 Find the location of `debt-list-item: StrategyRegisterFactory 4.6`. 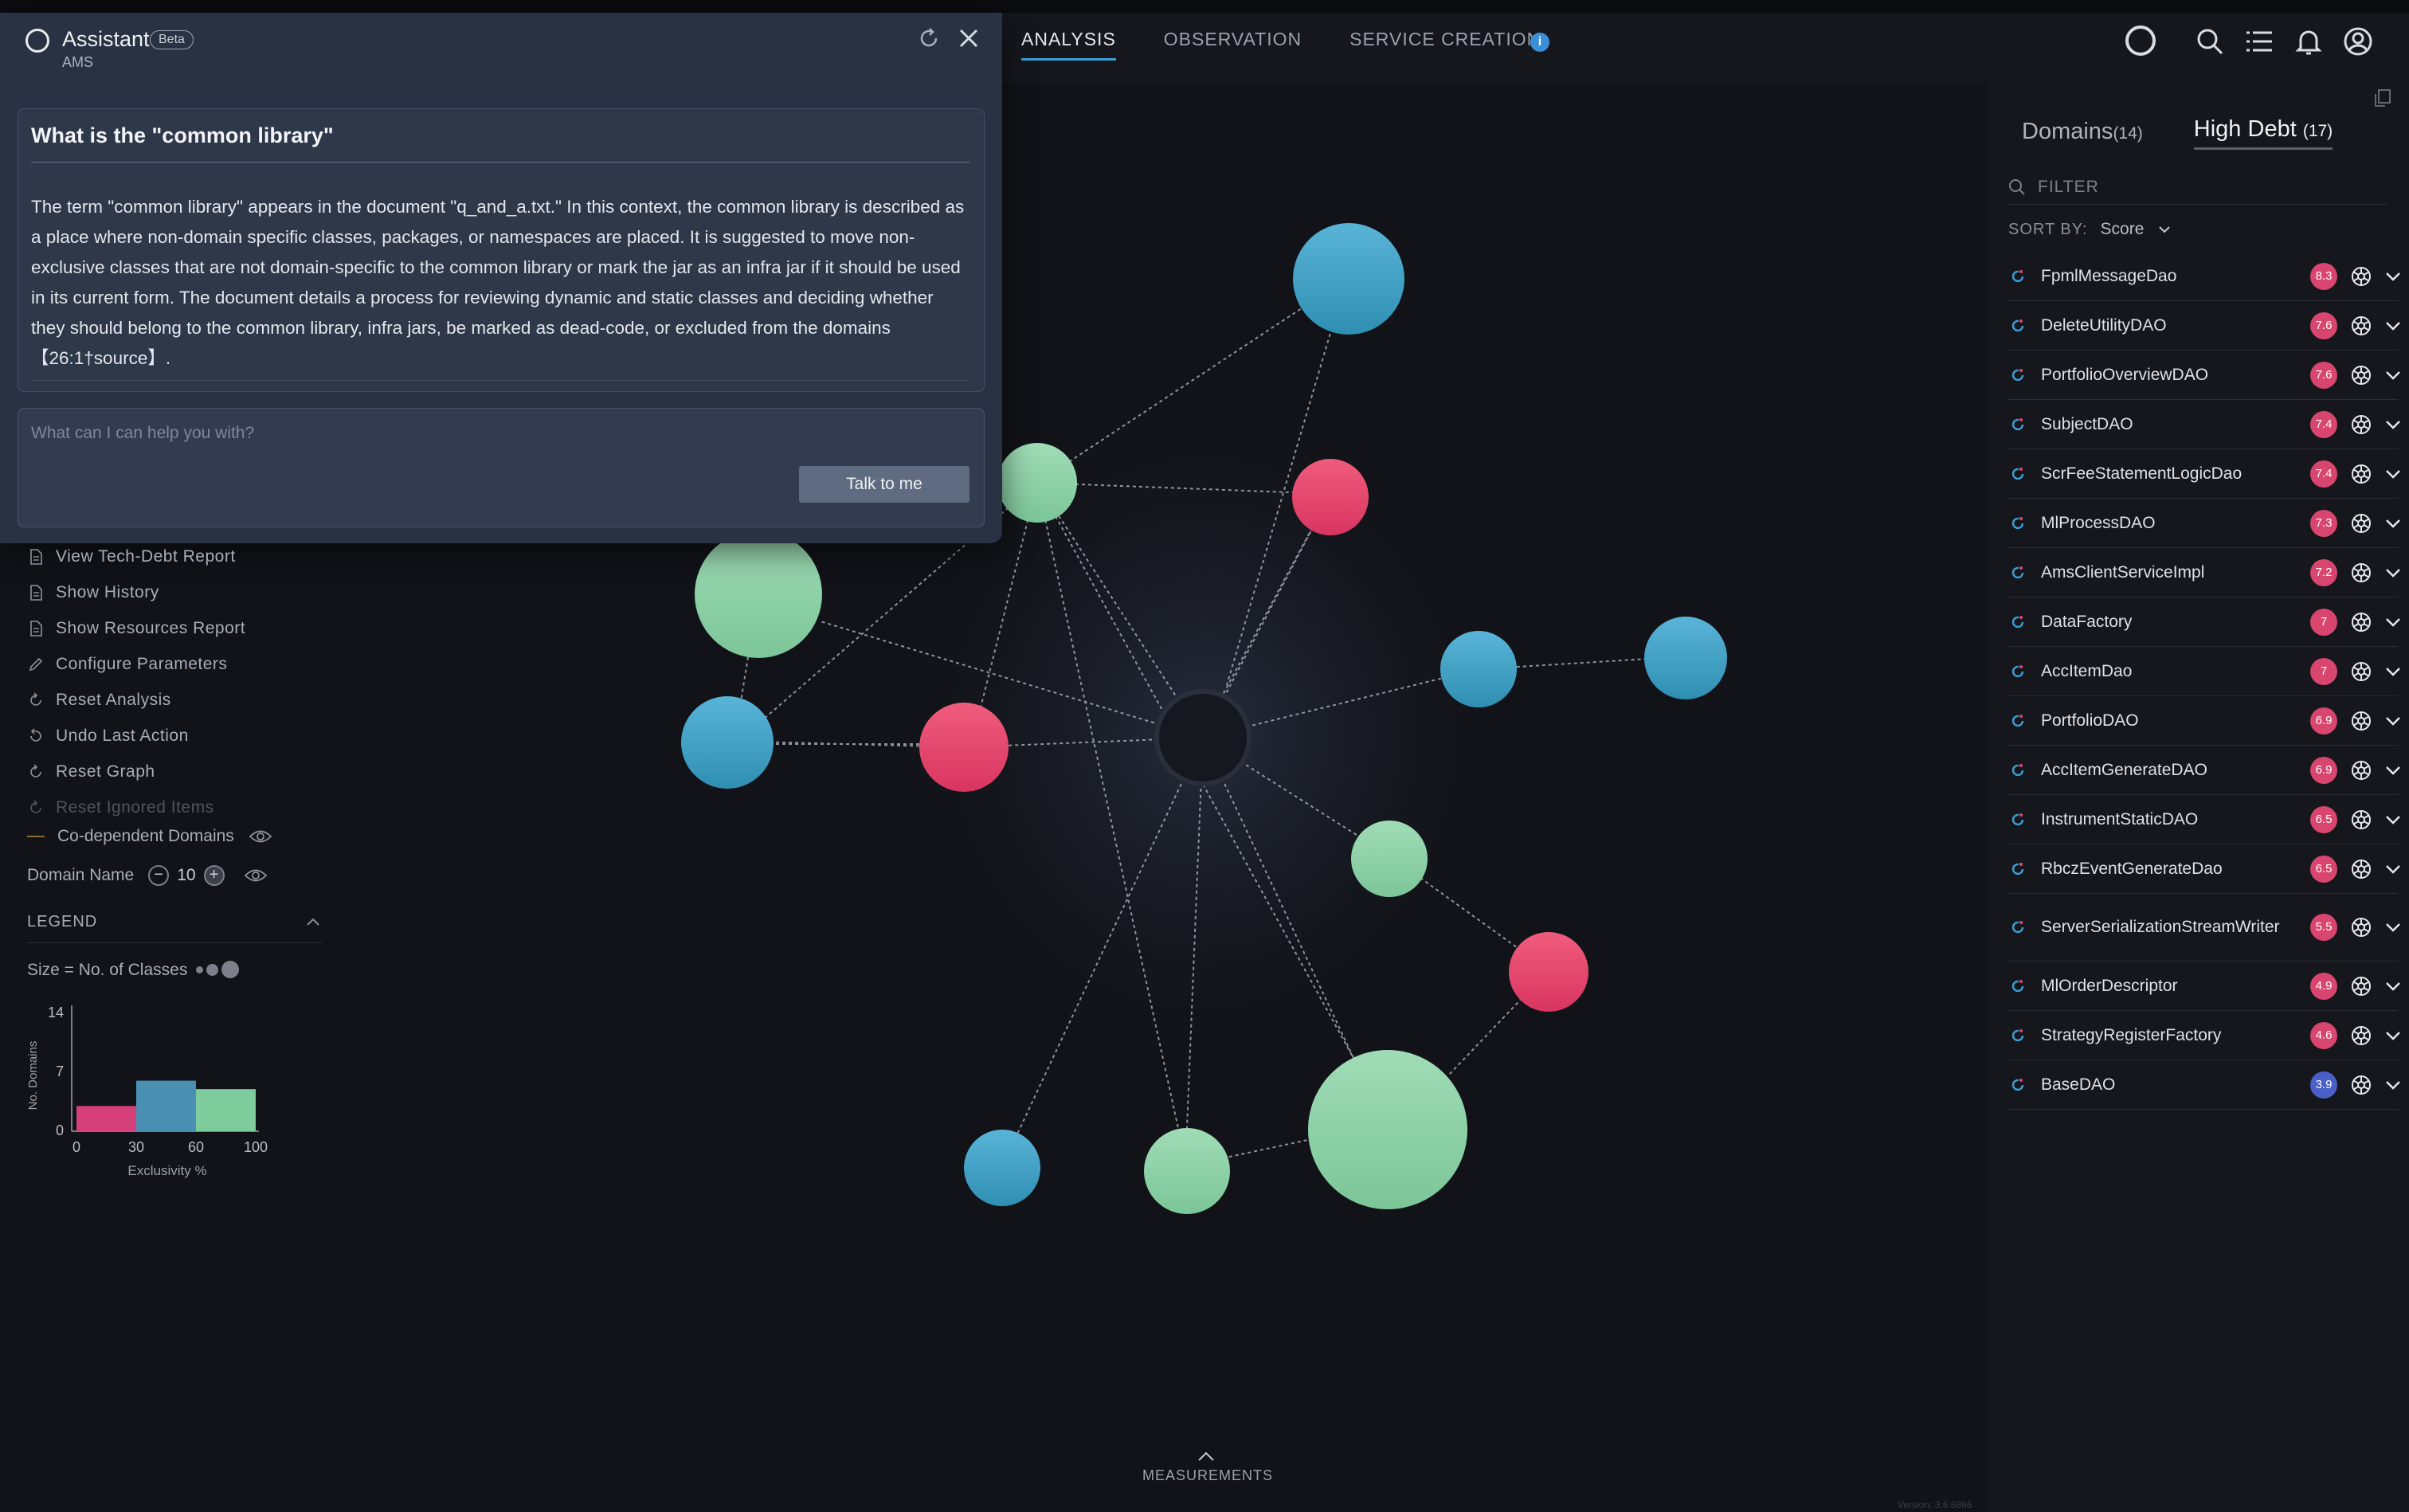

debt-list-item: StrategyRegisterFactory 4.6 is located at coordinates (2203, 1036).